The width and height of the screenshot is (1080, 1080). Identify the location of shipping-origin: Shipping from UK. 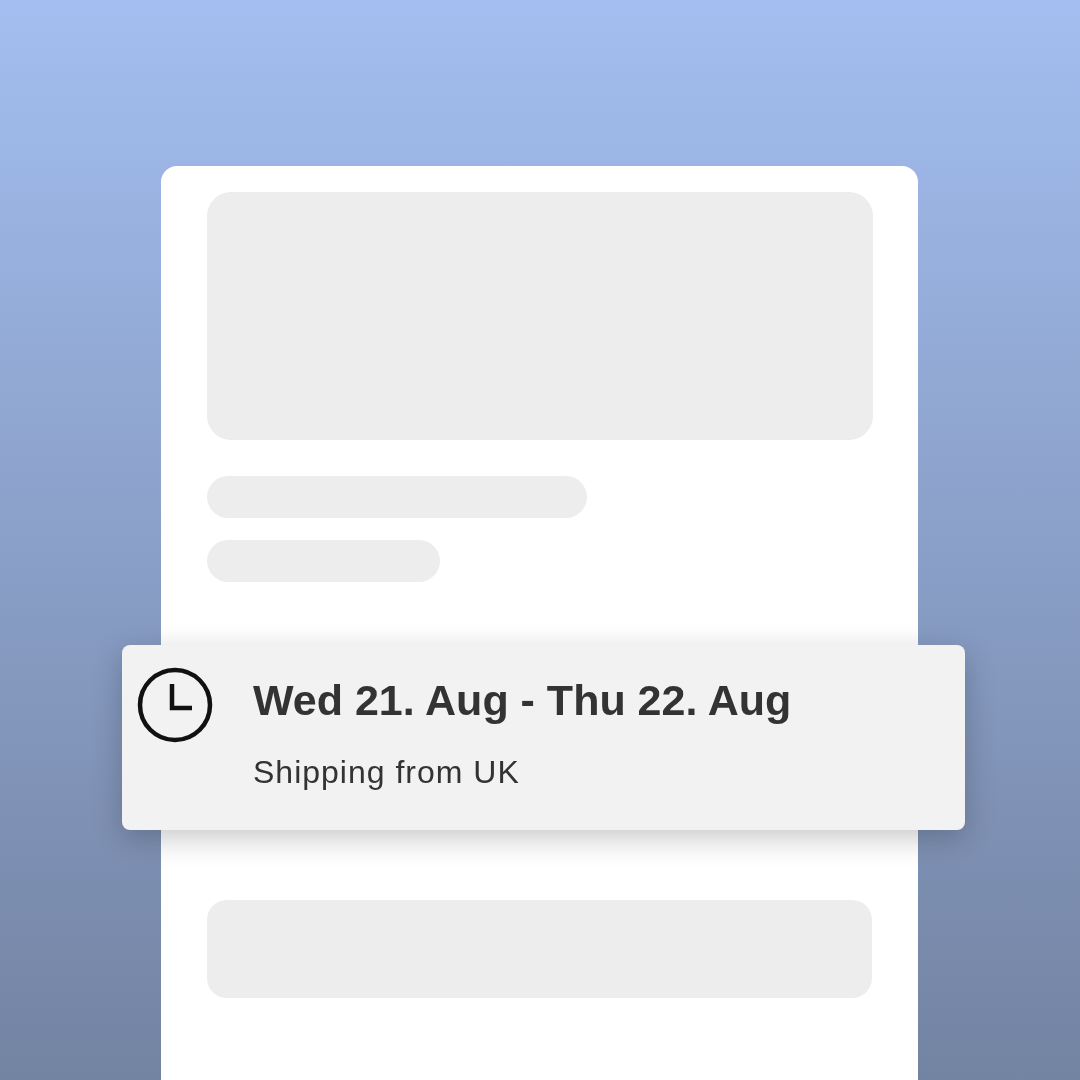
(387, 772).